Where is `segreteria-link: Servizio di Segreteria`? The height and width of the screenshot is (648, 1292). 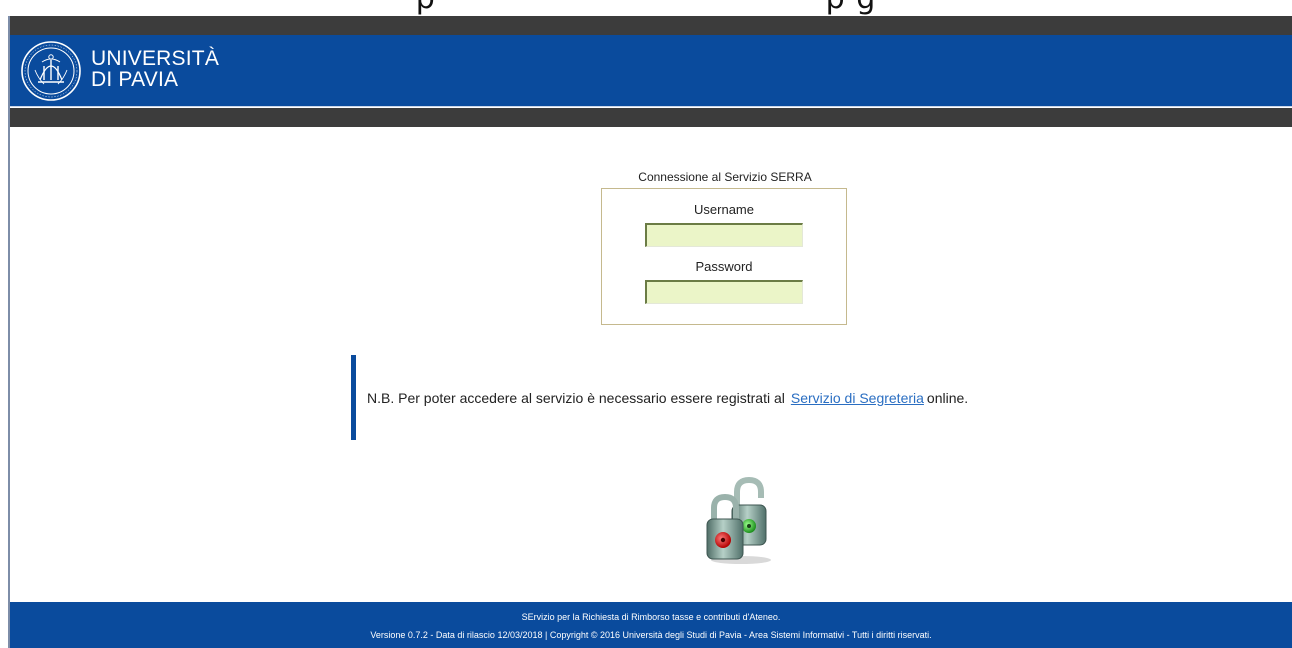
segreteria-link: Servizio di Segreteria is located at coordinates (857, 398).